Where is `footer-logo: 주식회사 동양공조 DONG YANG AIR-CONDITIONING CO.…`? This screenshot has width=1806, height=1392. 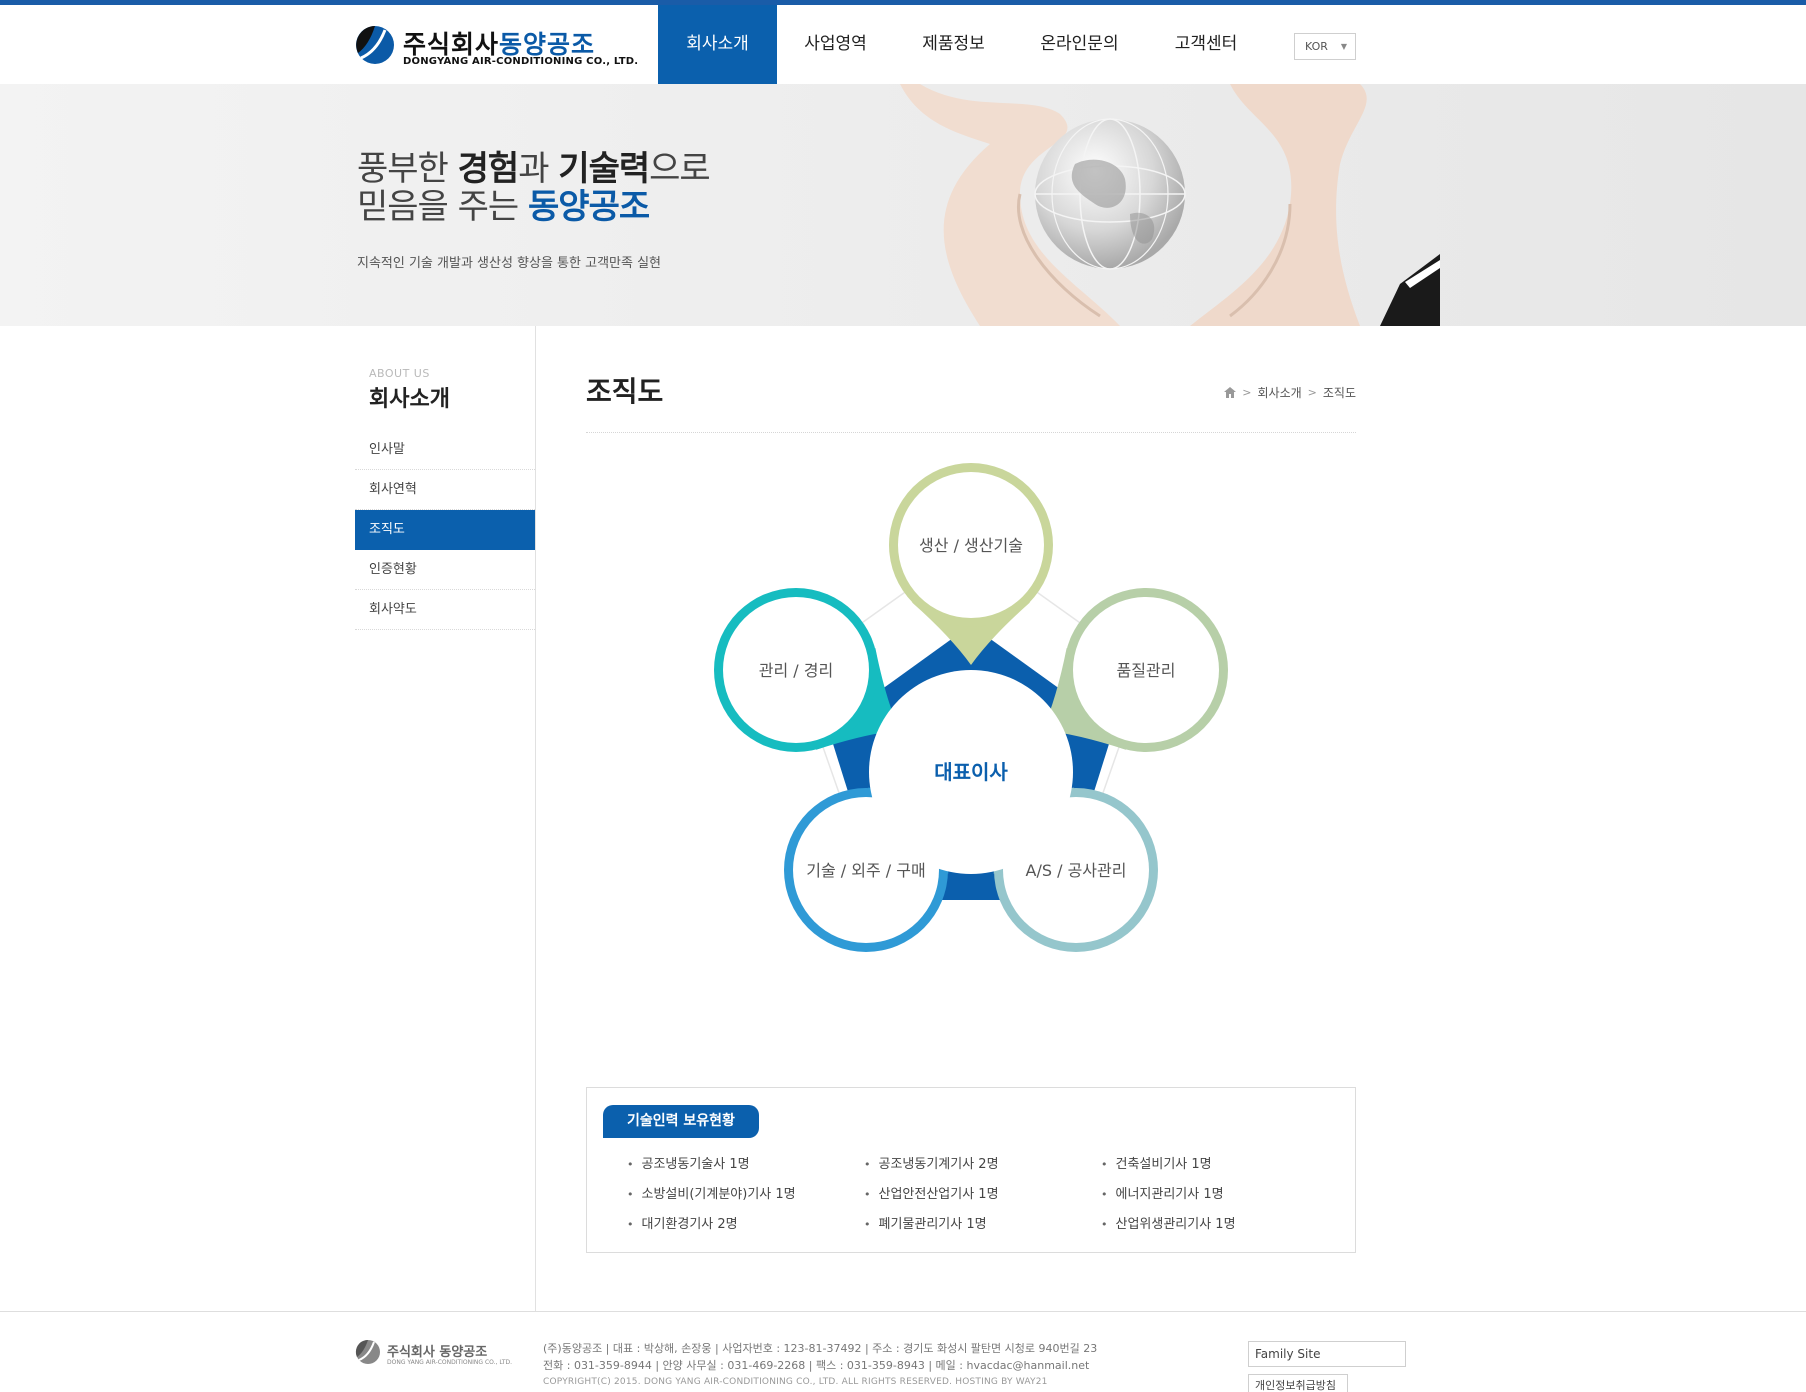
footer-logo: 주식회사 동양공조 DONG YANG AIR-CONDITIONING CO.… is located at coordinates (435, 1356).